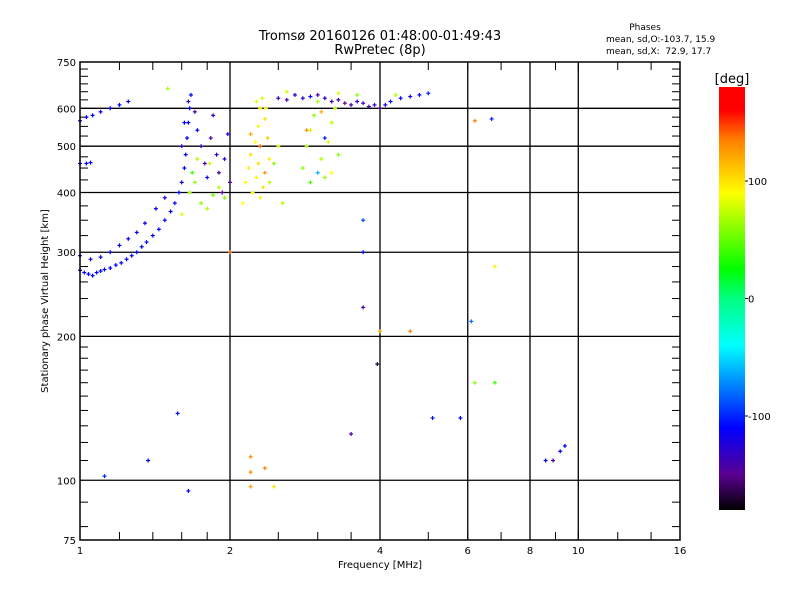  What do you see at coordinates (661, 40) in the screenshot?
I see `legend-o-mode: mean, sd,O:-103.7, 15.9` at bounding box center [661, 40].